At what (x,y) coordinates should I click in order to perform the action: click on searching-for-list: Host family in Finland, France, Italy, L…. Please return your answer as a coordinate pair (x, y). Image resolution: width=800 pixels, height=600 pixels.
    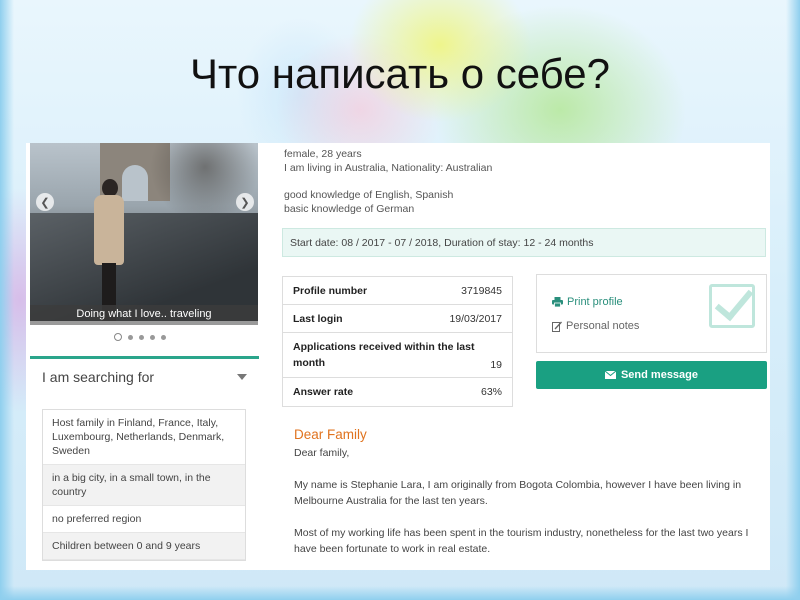
    Looking at the image, I should click on (144, 485).